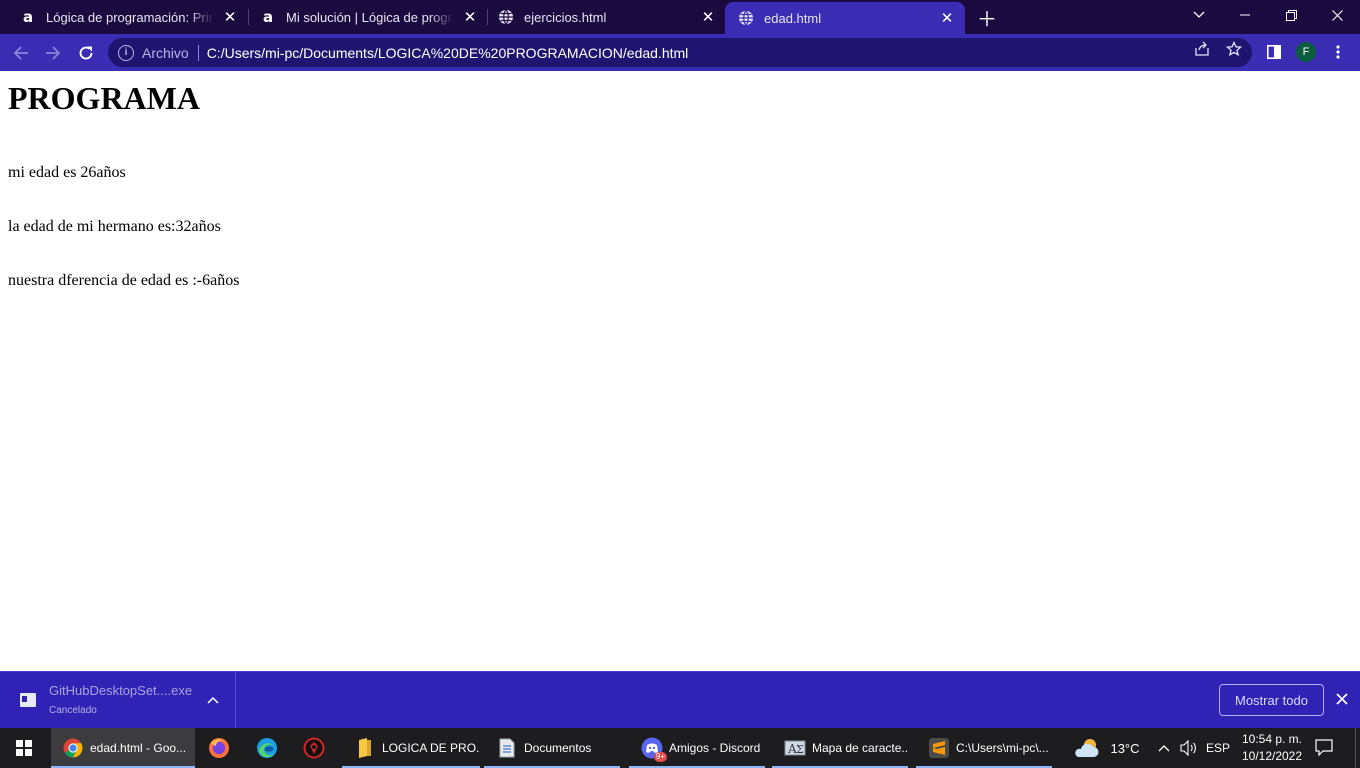 This screenshot has height=768, width=1360. I want to click on tab-ejercicios: ejercicios.html ✕, so click(602, 17).